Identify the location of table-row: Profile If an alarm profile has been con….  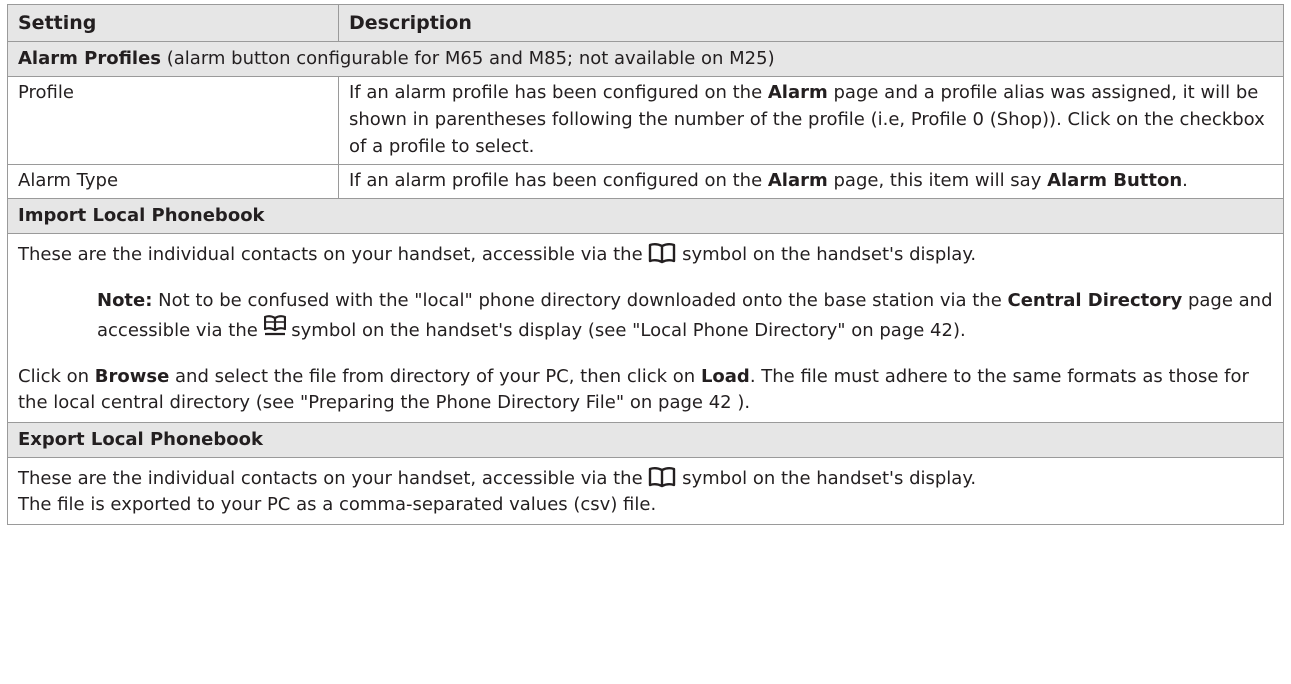
(645, 120).